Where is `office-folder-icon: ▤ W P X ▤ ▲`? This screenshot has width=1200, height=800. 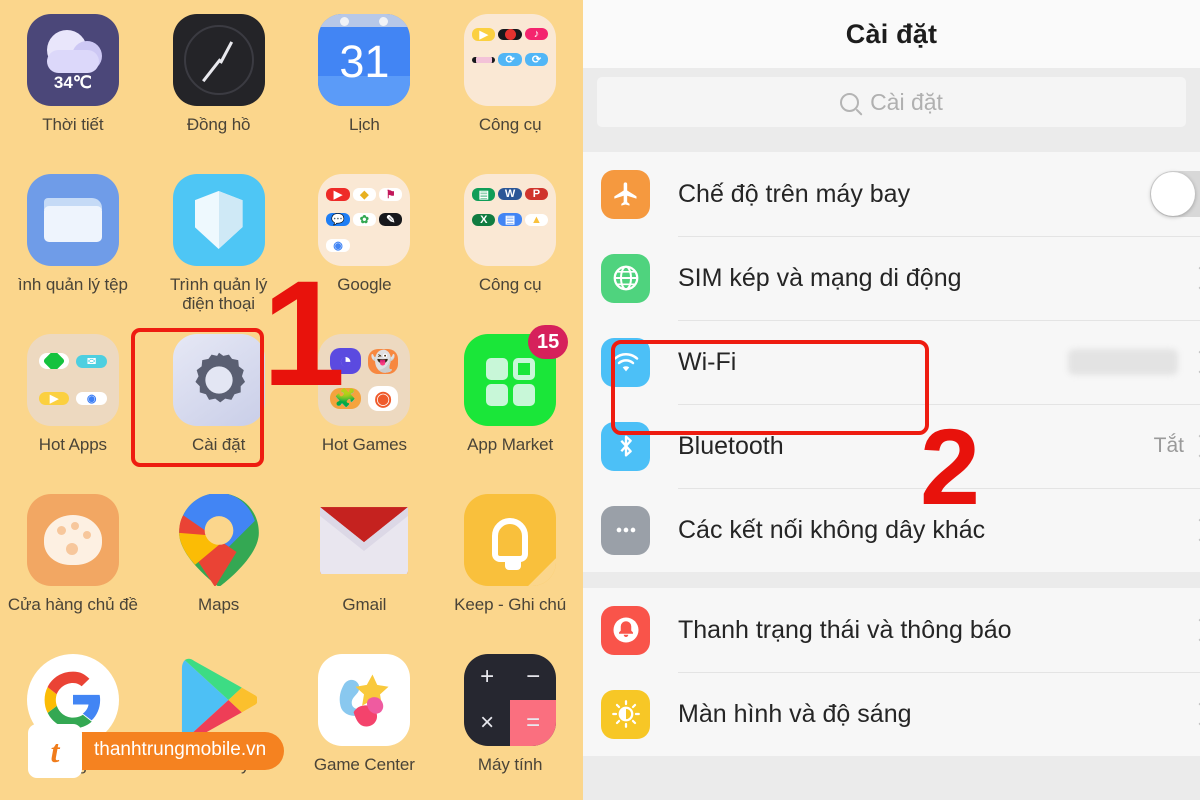 office-folder-icon: ▤ W P X ▤ ▲ is located at coordinates (510, 220).